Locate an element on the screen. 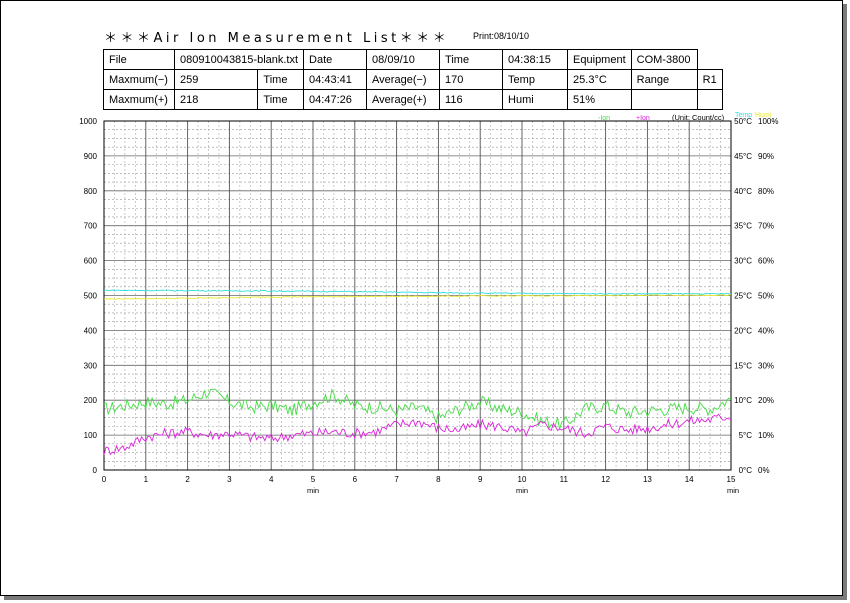 Image resolution: width=850 pixels, height=603 pixels. y-right-temp-tick-label: 35°C is located at coordinates (743, 226).